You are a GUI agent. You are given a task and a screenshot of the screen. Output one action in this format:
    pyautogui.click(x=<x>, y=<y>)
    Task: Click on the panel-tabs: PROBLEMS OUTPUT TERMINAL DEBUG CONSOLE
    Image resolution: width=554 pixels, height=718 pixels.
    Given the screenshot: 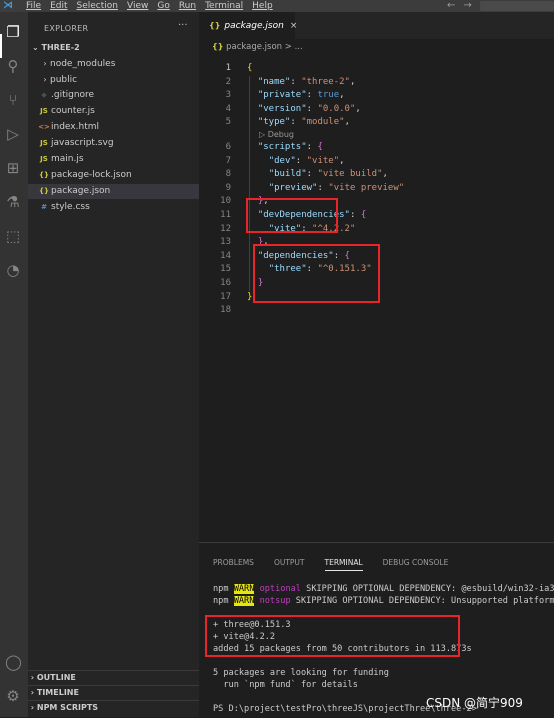 What is the action you would take?
    pyautogui.click(x=340, y=564)
    